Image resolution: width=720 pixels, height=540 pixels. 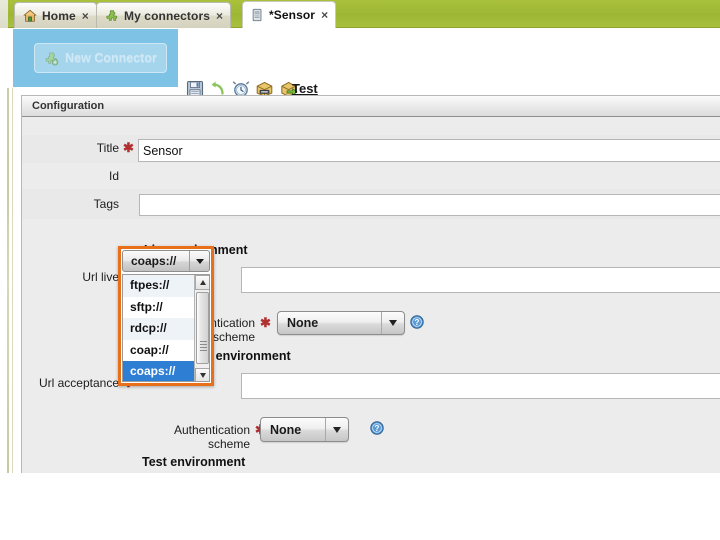 What do you see at coordinates (51, 58) in the screenshot?
I see `puzzle-add-icon` at bounding box center [51, 58].